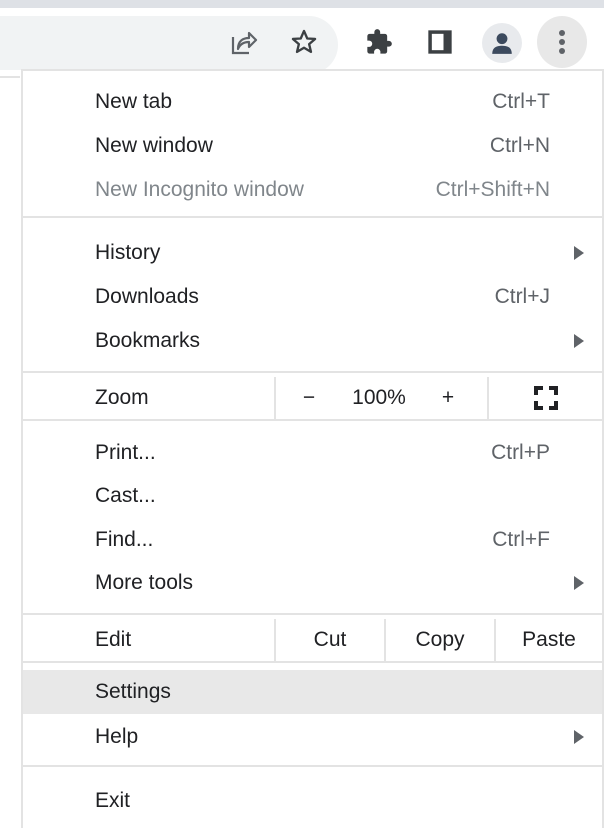 The image size is (604, 828). I want to click on menu-item-help: Help, so click(312, 737).